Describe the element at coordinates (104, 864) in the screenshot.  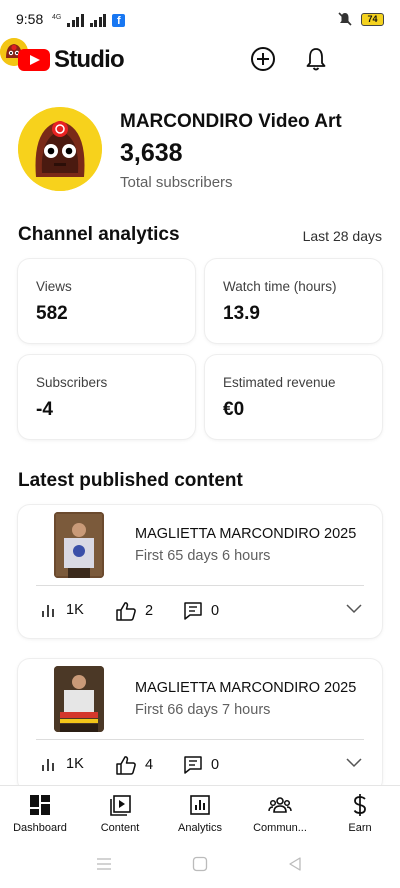
I see `menu-icon` at that location.